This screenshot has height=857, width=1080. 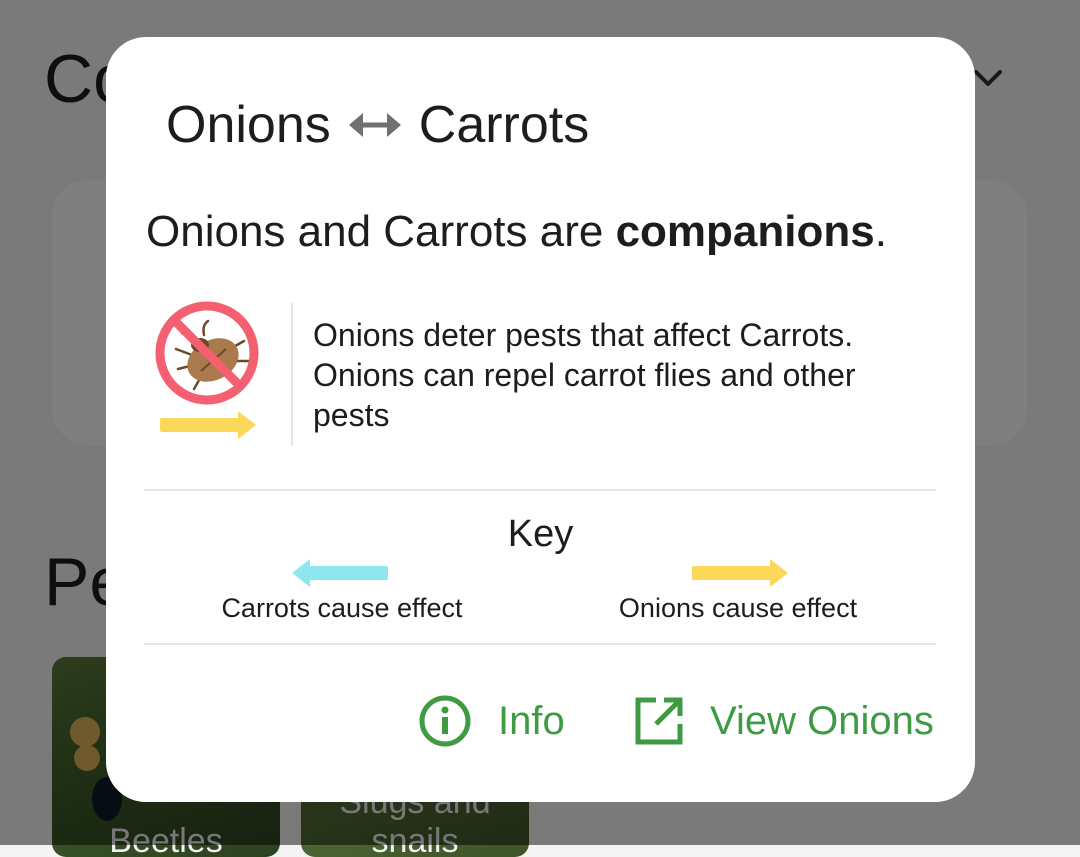 I want to click on legend-carrots: Carrots cause effect, so click(x=342, y=591).